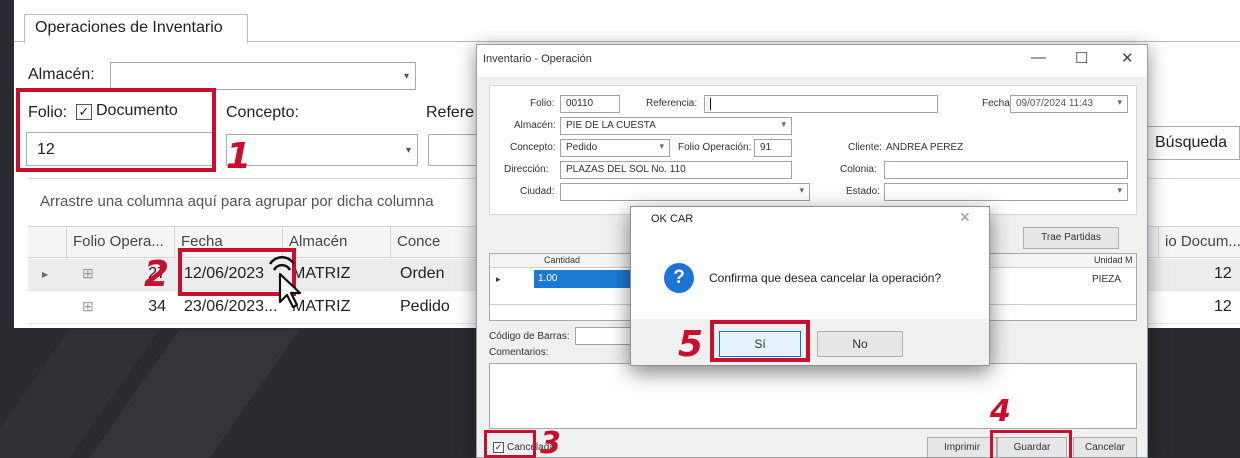 This screenshot has width=1240, height=458. I want to click on column-unidad: Unidad M, so click(1113, 260).